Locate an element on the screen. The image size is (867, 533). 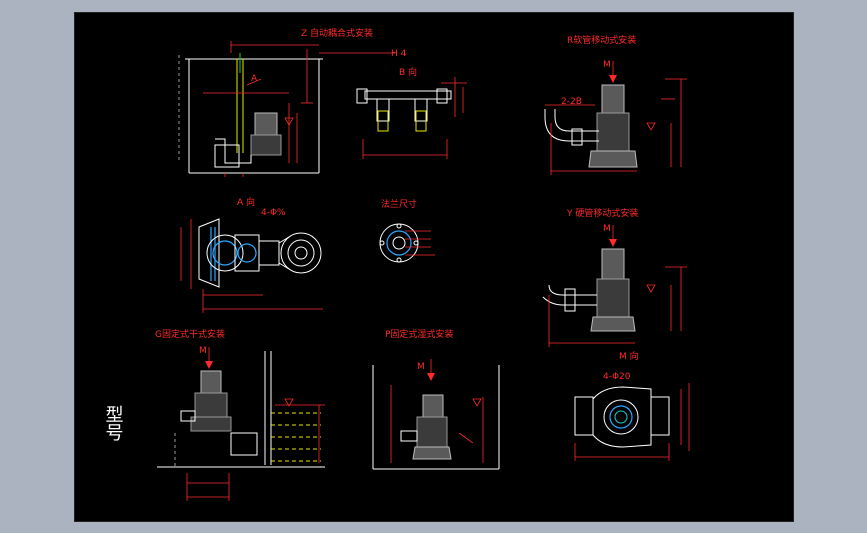
view-a-direction: A 向 4-Φ% is located at coordinates (251, 254).